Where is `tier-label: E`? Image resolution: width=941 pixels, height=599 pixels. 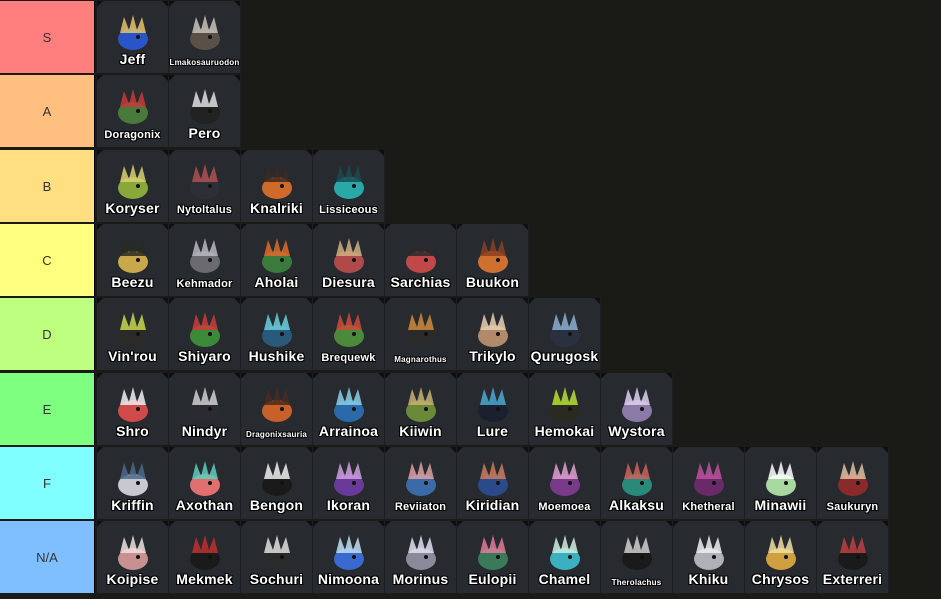 tier-label: E is located at coordinates (47, 409).